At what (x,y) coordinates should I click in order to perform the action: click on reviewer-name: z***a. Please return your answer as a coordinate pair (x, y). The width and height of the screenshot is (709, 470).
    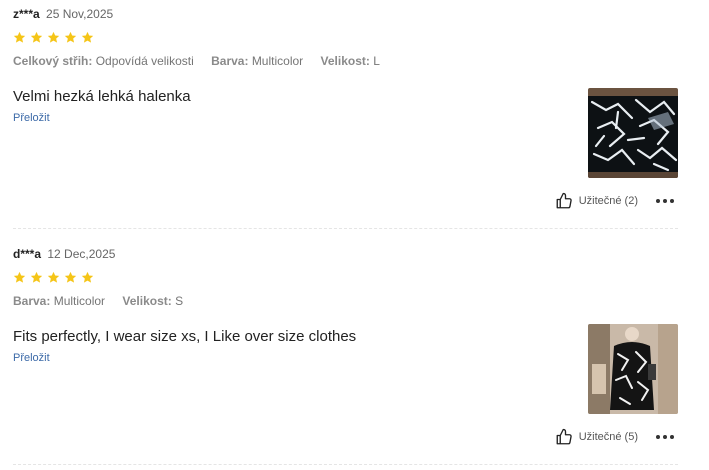
    Looking at the image, I should click on (26, 14).